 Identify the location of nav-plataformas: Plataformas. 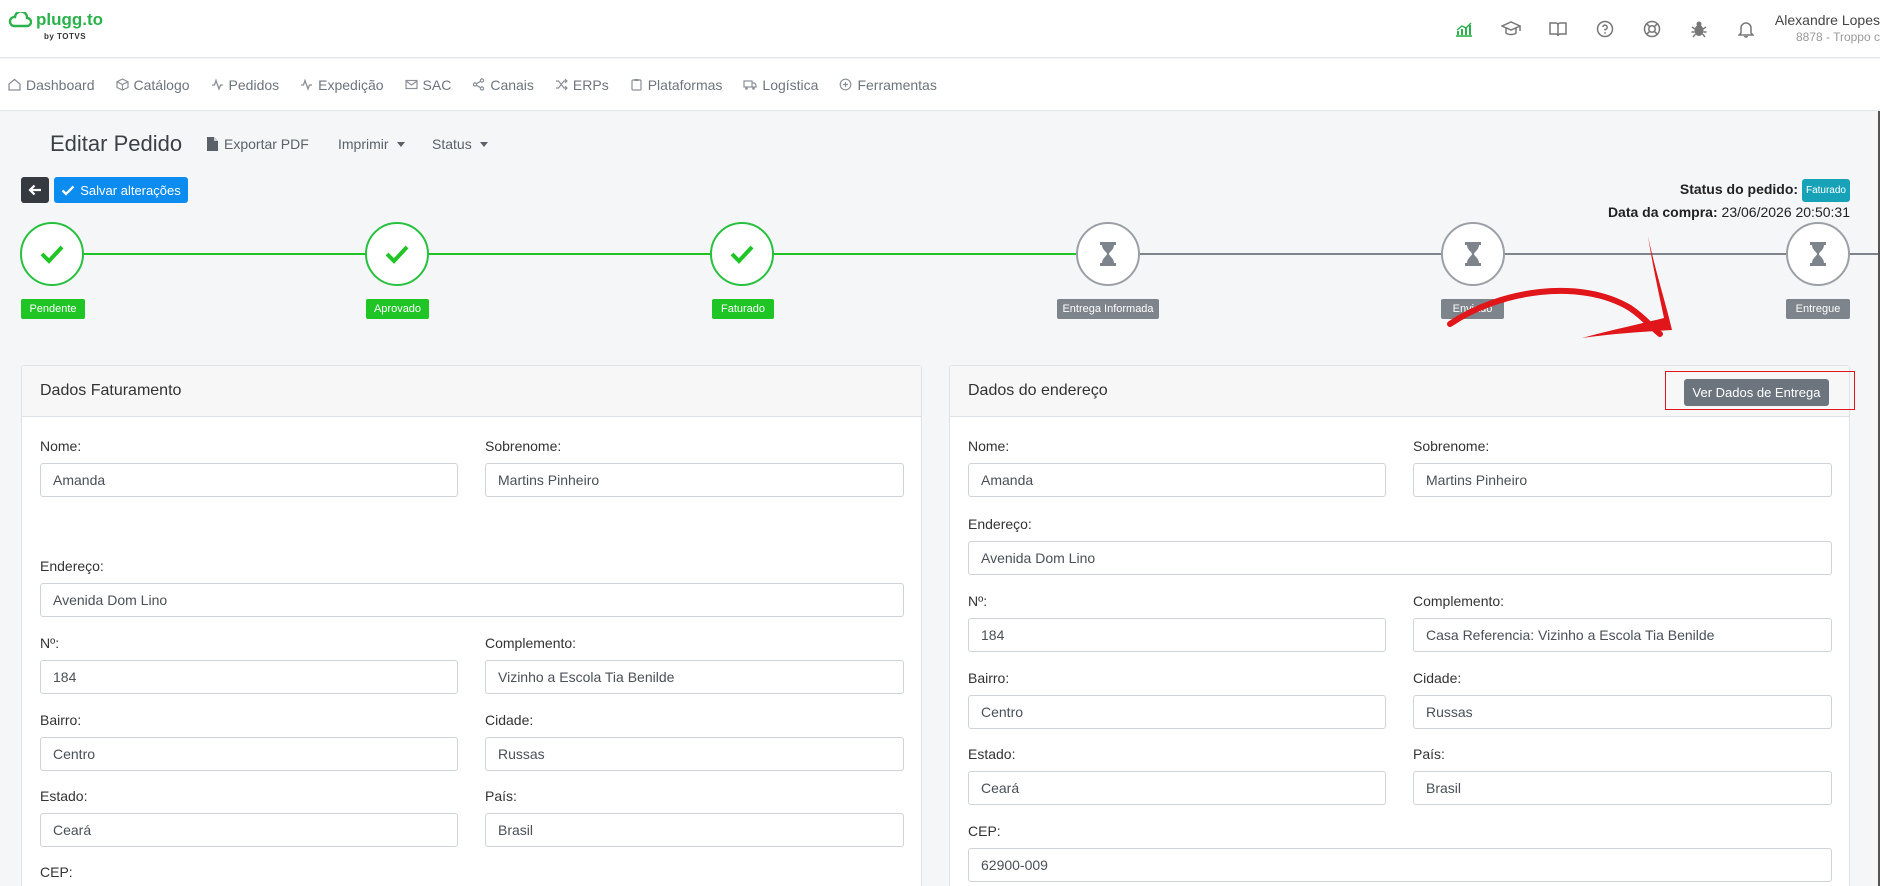
(676, 84).